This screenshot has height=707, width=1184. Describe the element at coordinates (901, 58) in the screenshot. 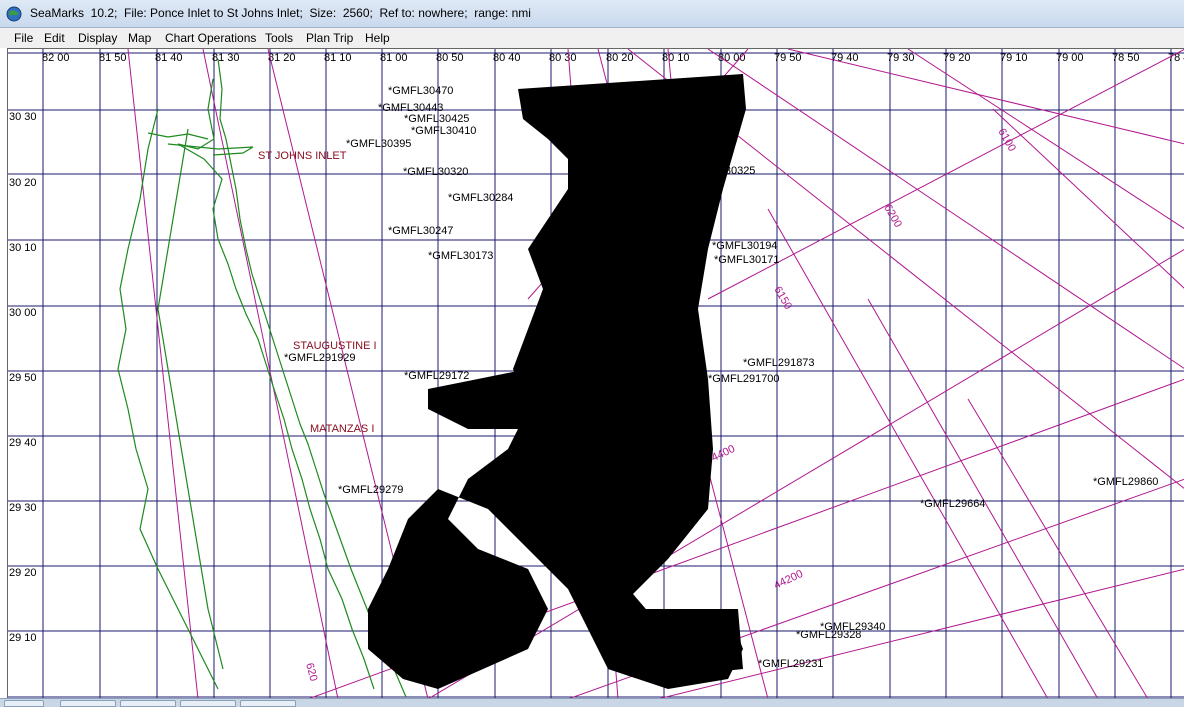

I see `longitude-label: 79 30` at that location.